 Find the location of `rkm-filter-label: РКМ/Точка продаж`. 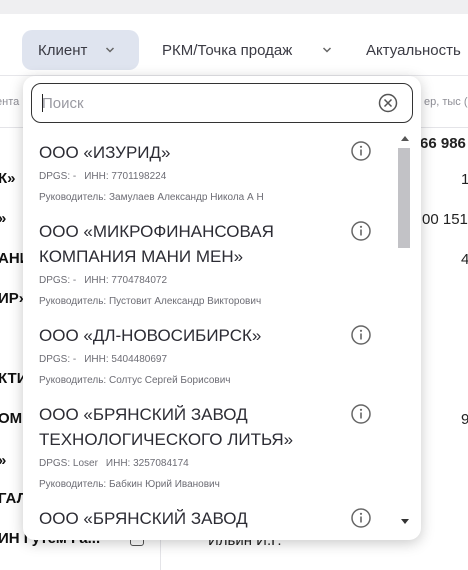

rkm-filter-label: РКМ/Точка продаж is located at coordinates (227, 50).